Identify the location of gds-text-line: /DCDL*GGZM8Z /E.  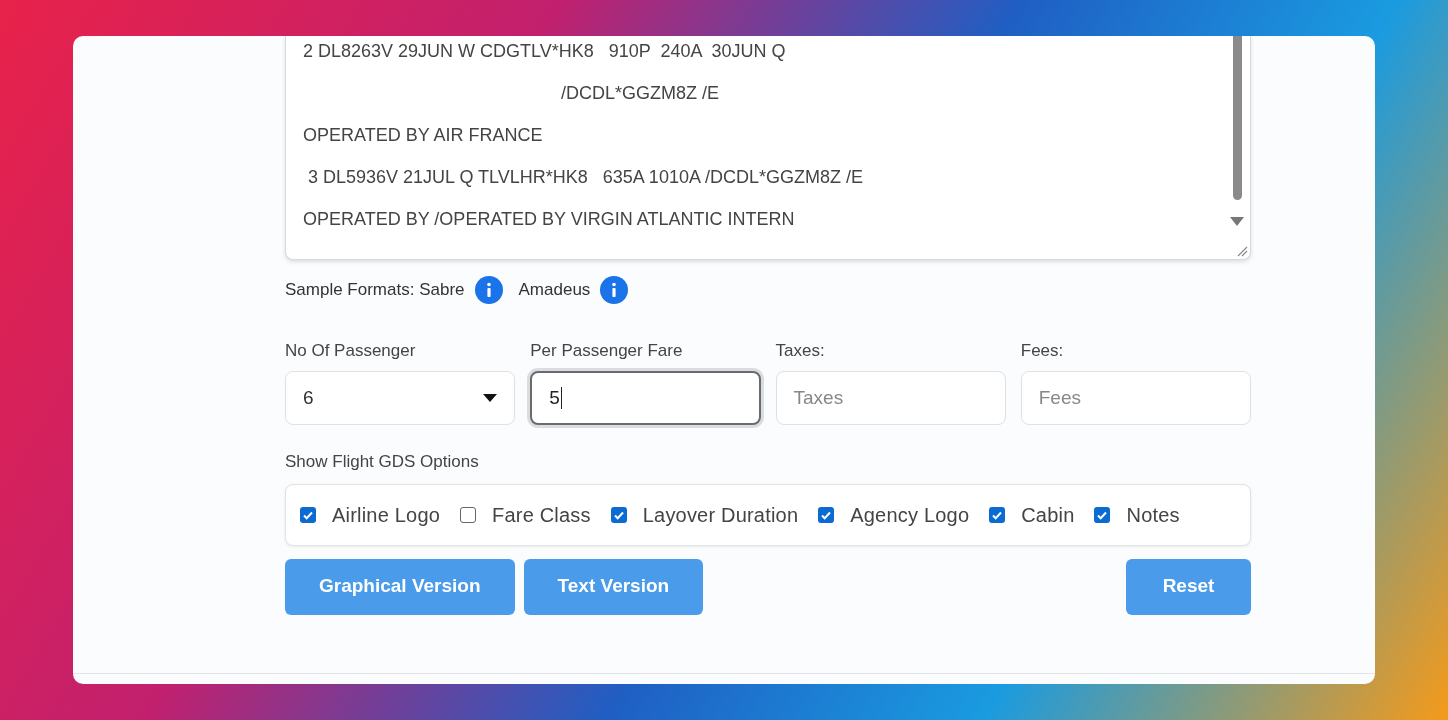
(640, 93).